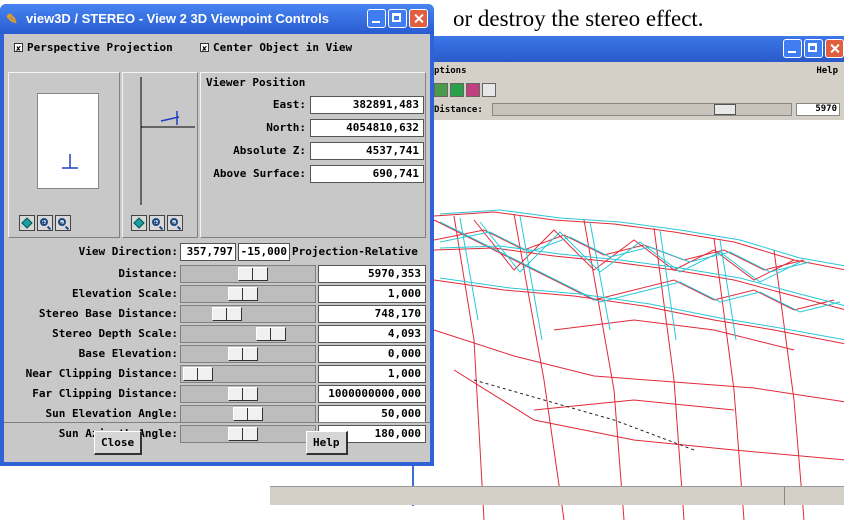 The width and height of the screenshot is (844, 520). Describe the element at coordinates (118, 443) in the screenshot. I see `close-button: Close` at that location.